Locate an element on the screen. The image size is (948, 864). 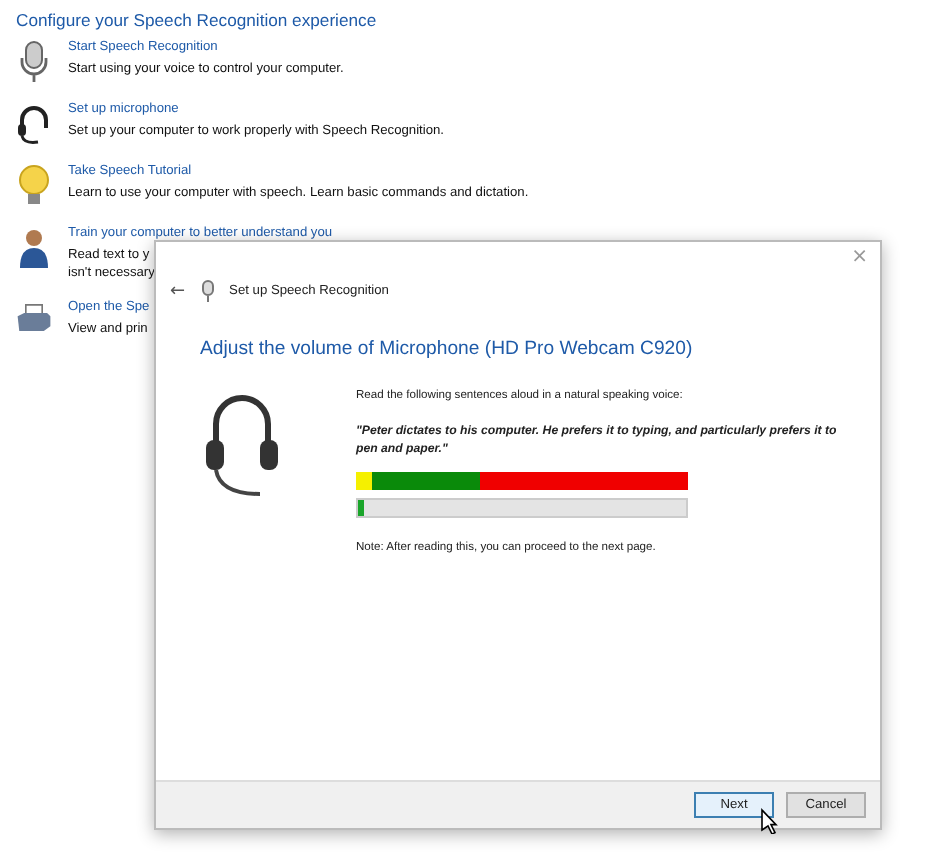
headset-icon is located at coordinates (34, 124).